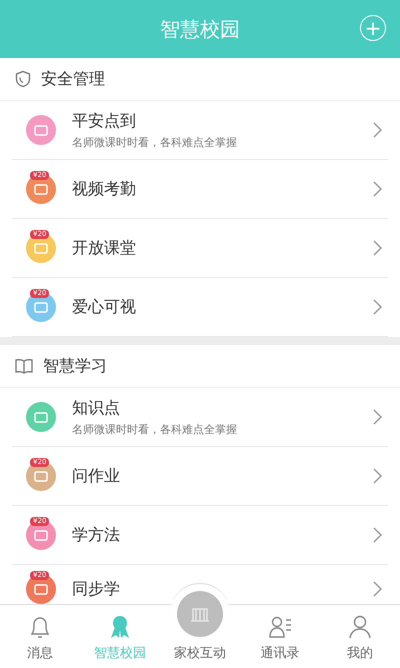  Describe the element at coordinates (96, 535) in the screenshot. I see `item-title: 学方法` at that location.